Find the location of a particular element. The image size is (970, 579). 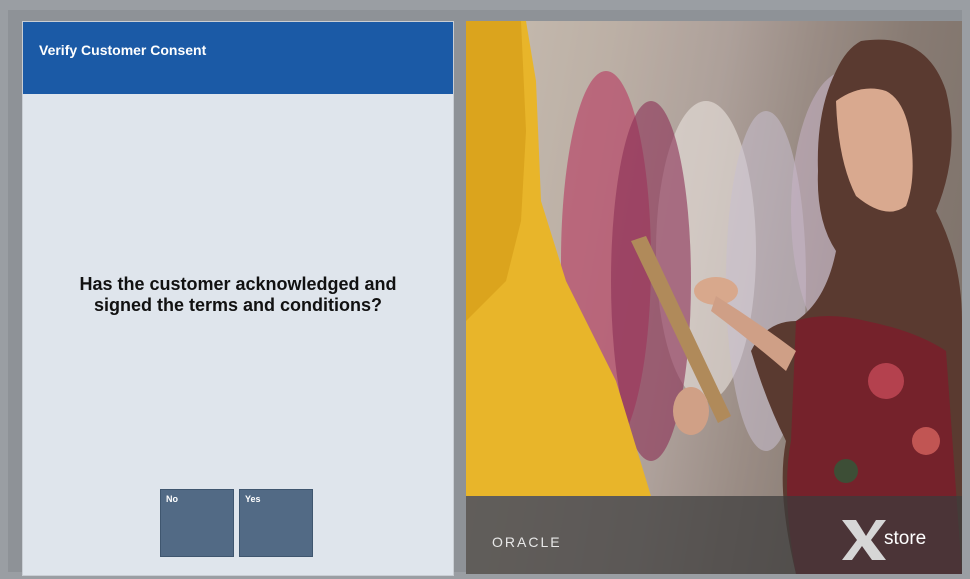

xstore-logo: store is located at coordinates (890, 540).